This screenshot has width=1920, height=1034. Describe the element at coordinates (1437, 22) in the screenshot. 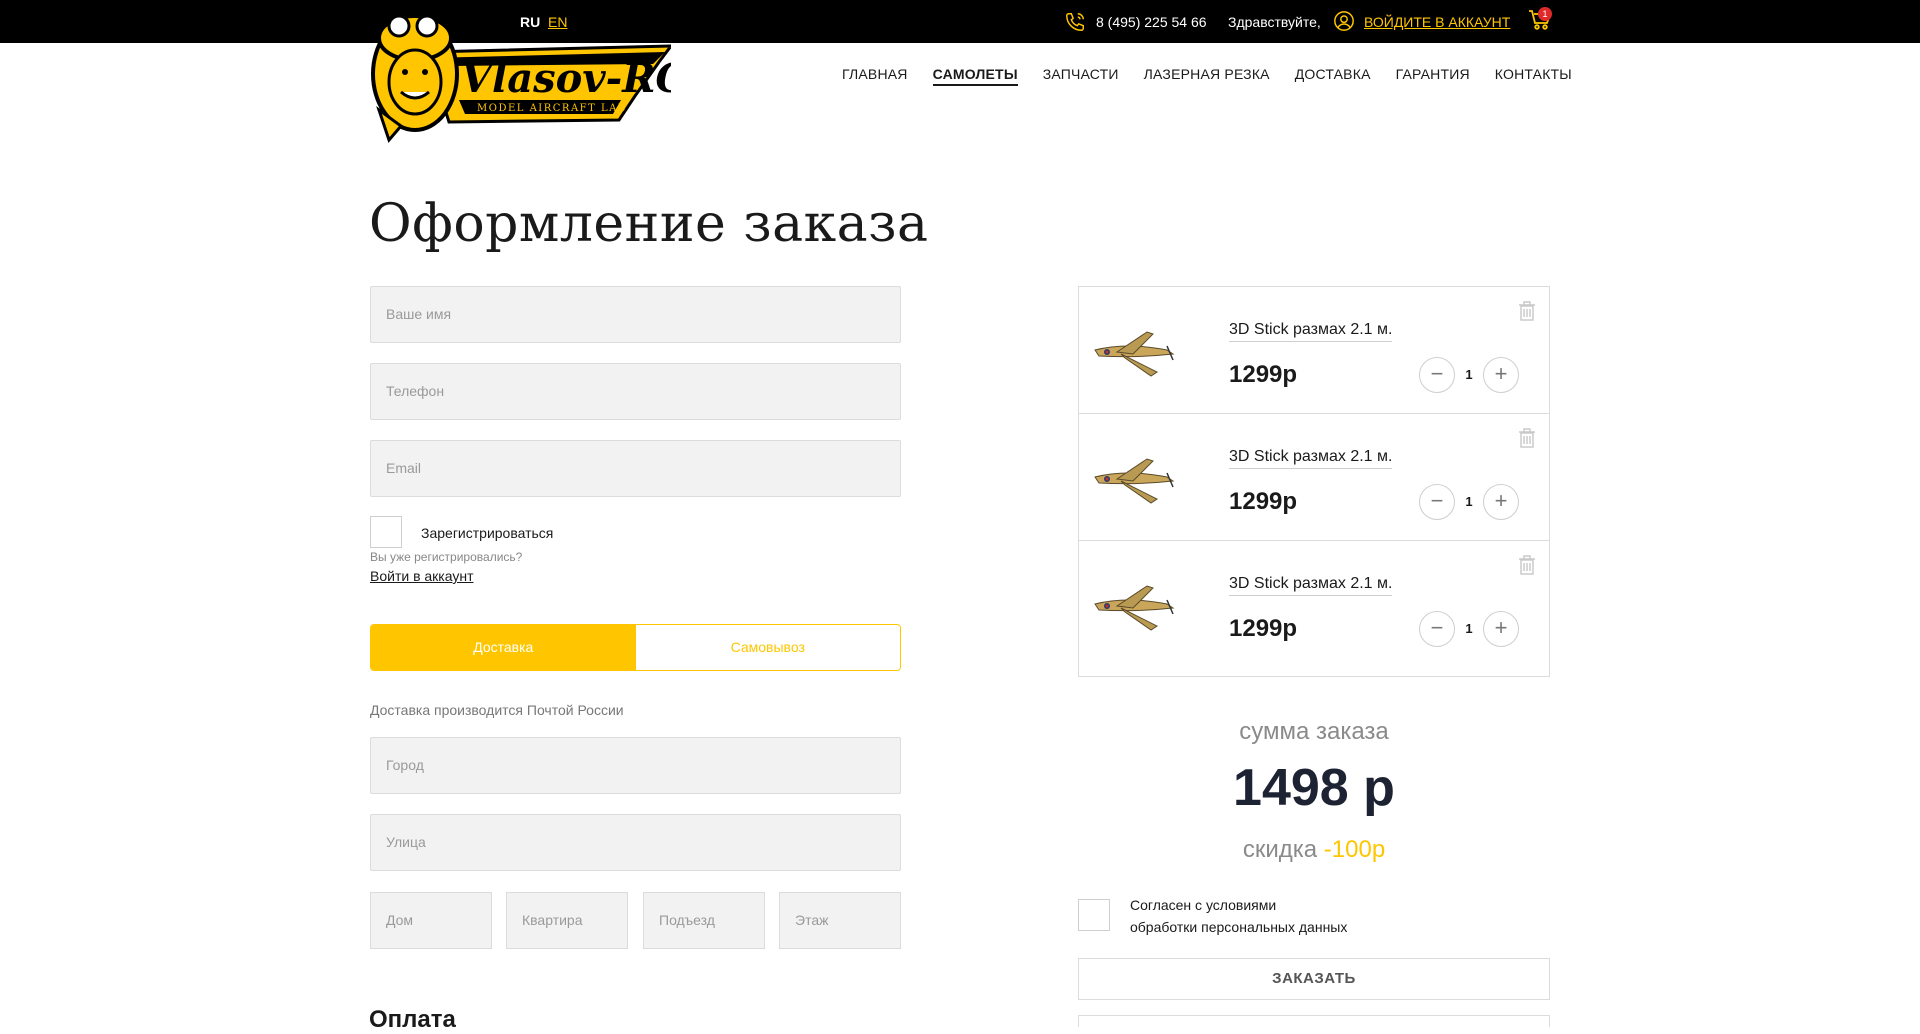

I see `login-link: ВОЙДИТЕ В АККАУНТ` at that location.